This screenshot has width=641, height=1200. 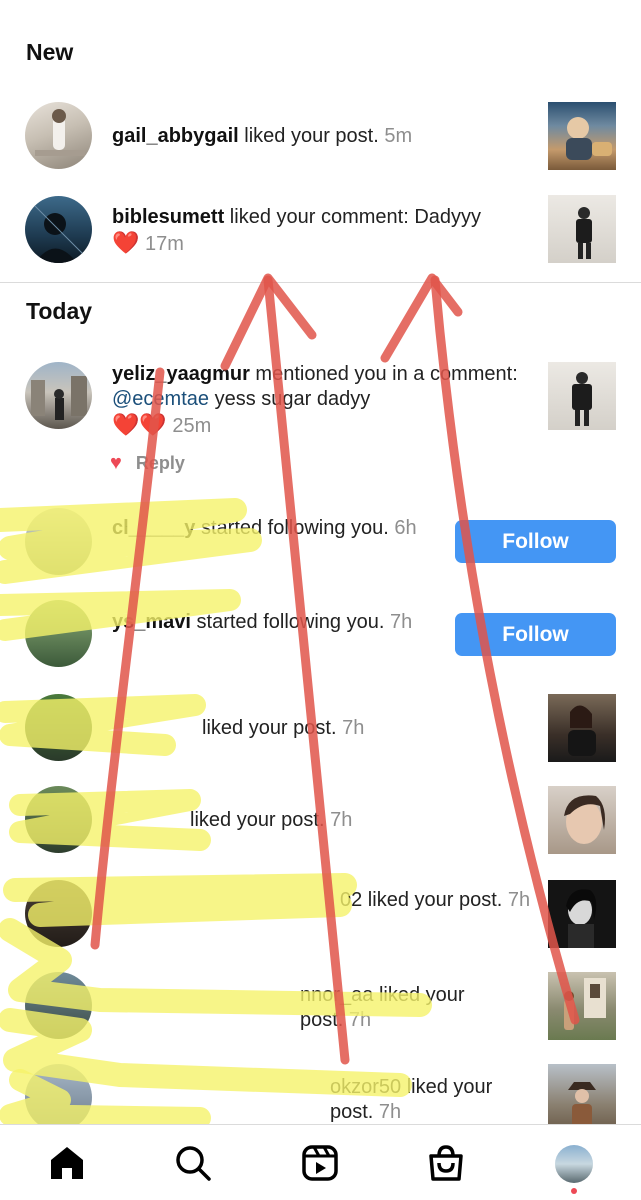 I want to click on like-comment-heart-icon: ♥, so click(x=116, y=463).